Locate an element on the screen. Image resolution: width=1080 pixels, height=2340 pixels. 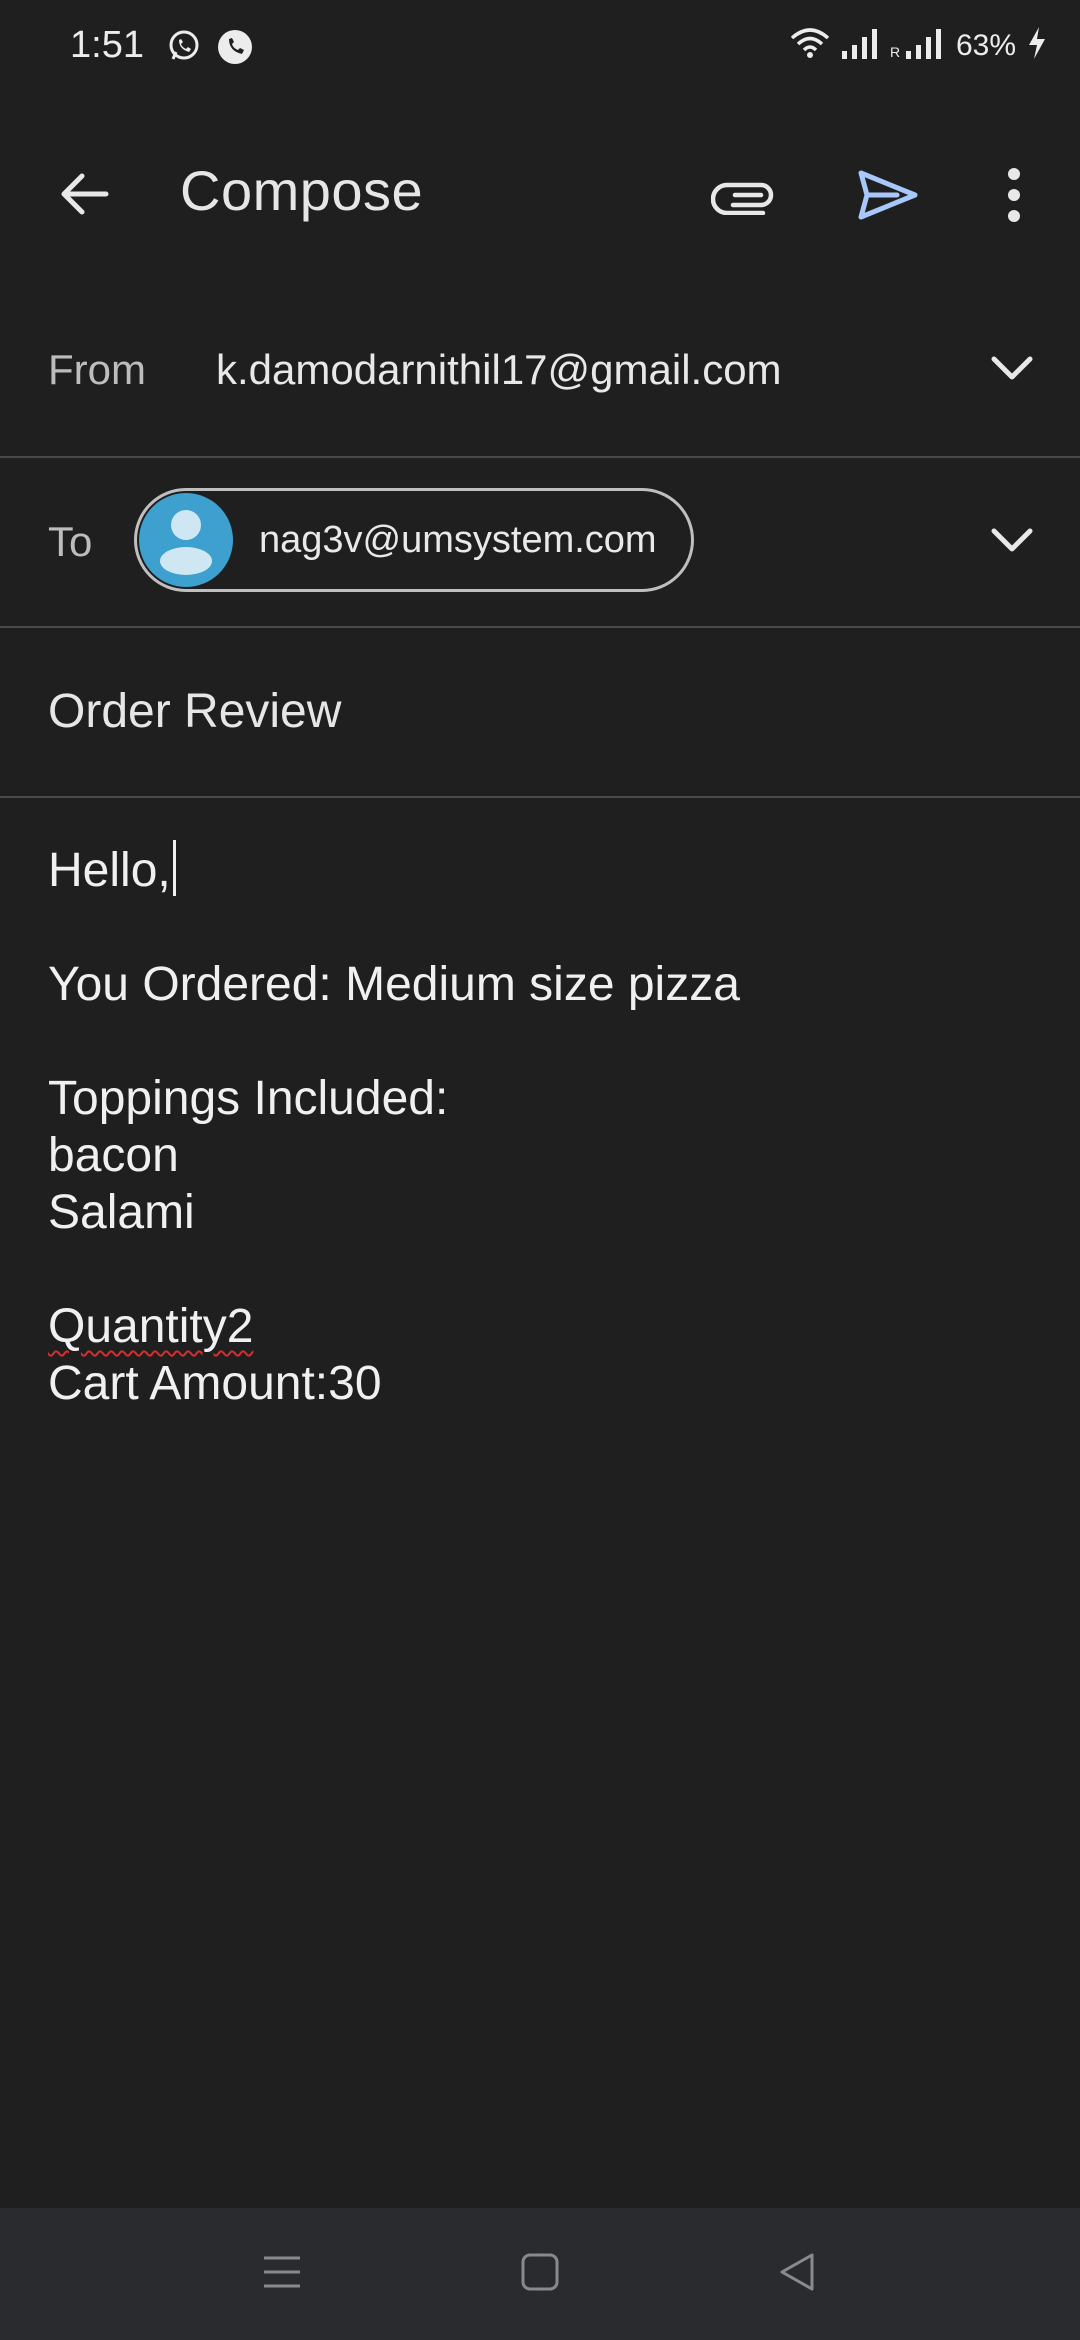
home-square-icon is located at coordinates (540, 2274).